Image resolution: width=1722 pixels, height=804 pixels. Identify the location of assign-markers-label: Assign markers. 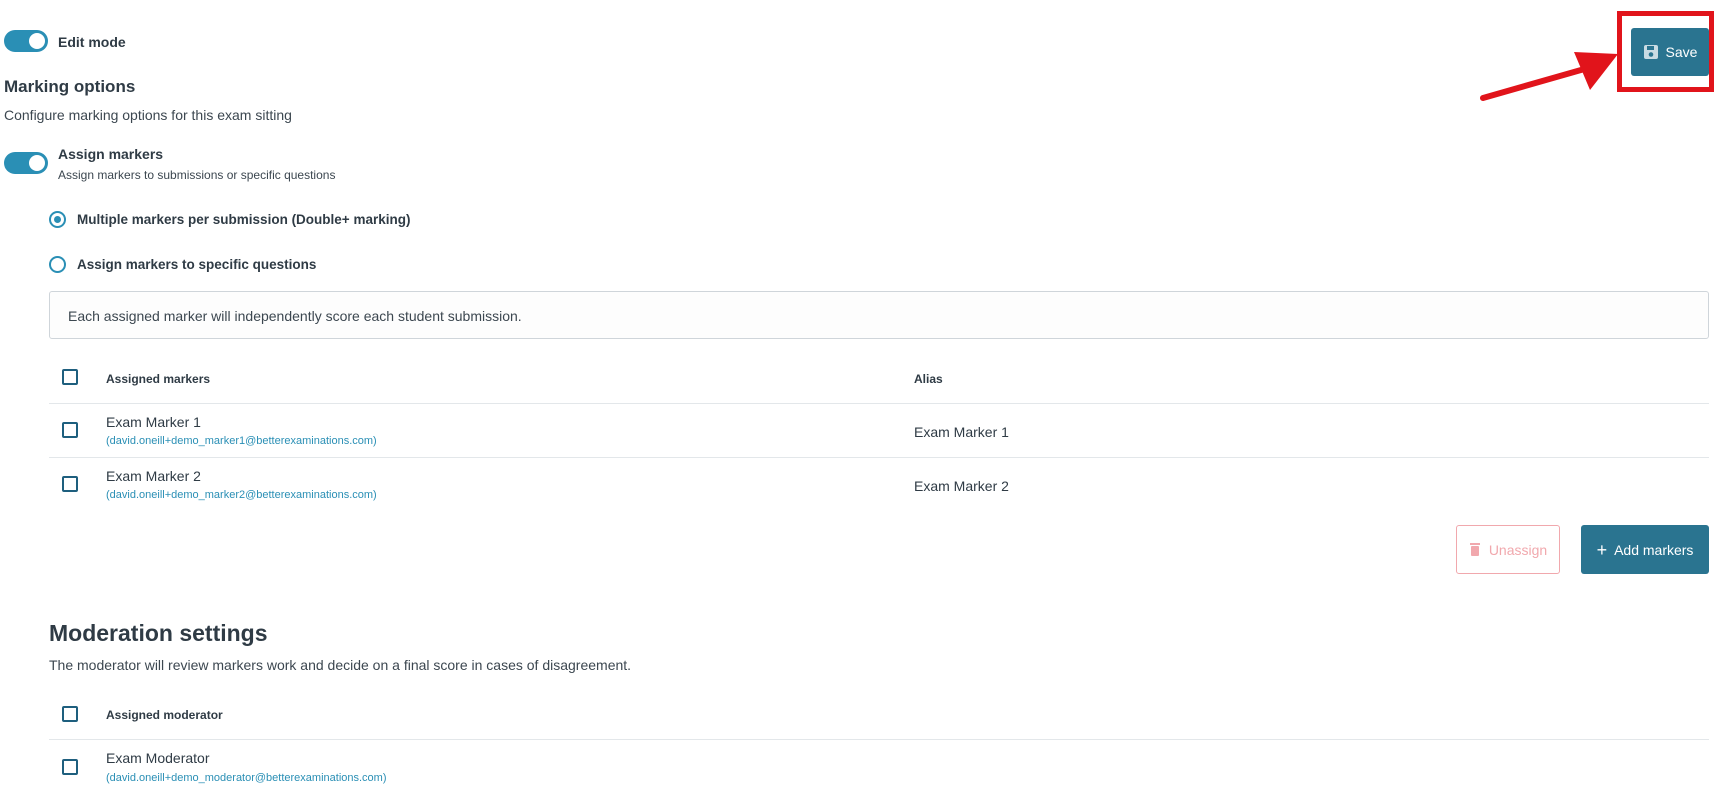
(111, 154).